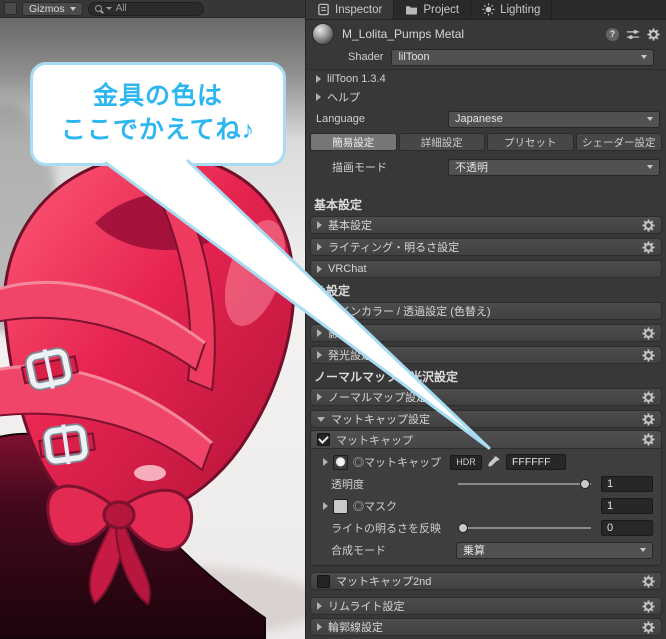 The width and height of the screenshot is (666, 639). What do you see at coordinates (522, 57) in the screenshot?
I see `shader-dropdown: lilToon` at bounding box center [522, 57].